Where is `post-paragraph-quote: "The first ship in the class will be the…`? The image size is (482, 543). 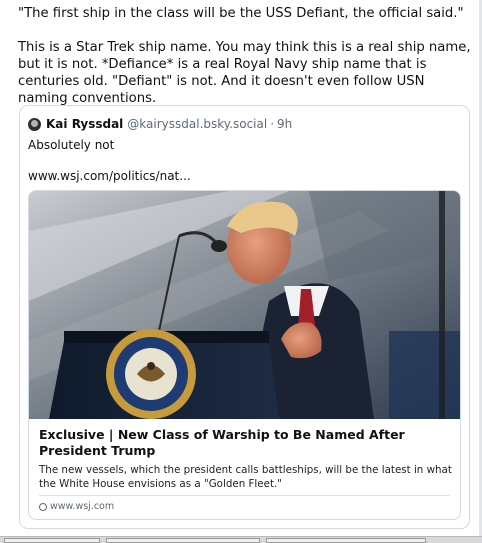 post-paragraph-quote: "The first ship in the class will be the… is located at coordinates (241, 13).